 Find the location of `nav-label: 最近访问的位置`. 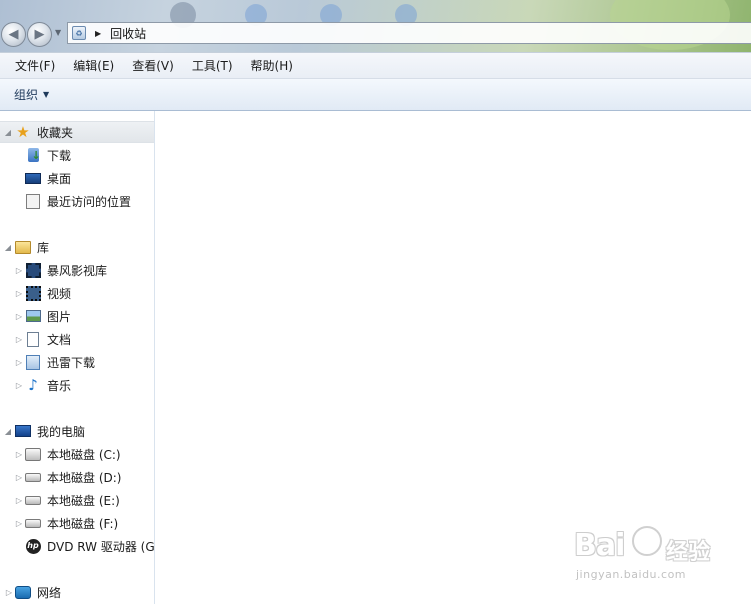

nav-label: 最近访问的位置 is located at coordinates (89, 201).